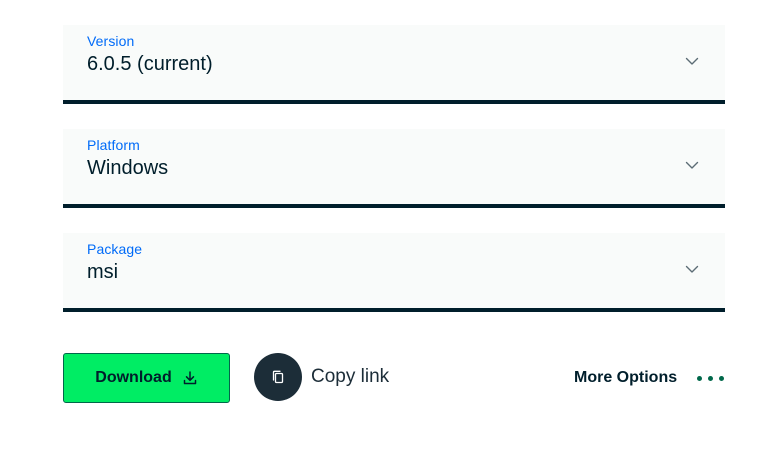  I want to click on package-select: Package msi, so click(394, 272).